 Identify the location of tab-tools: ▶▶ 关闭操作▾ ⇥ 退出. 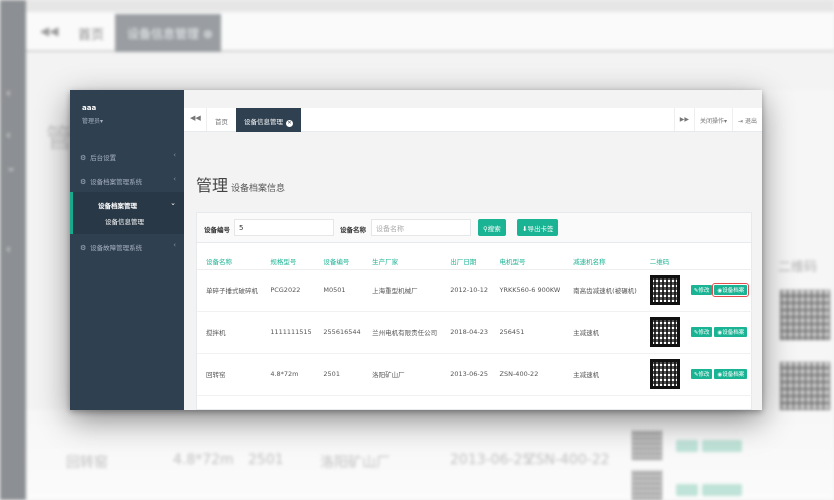
(717, 119).